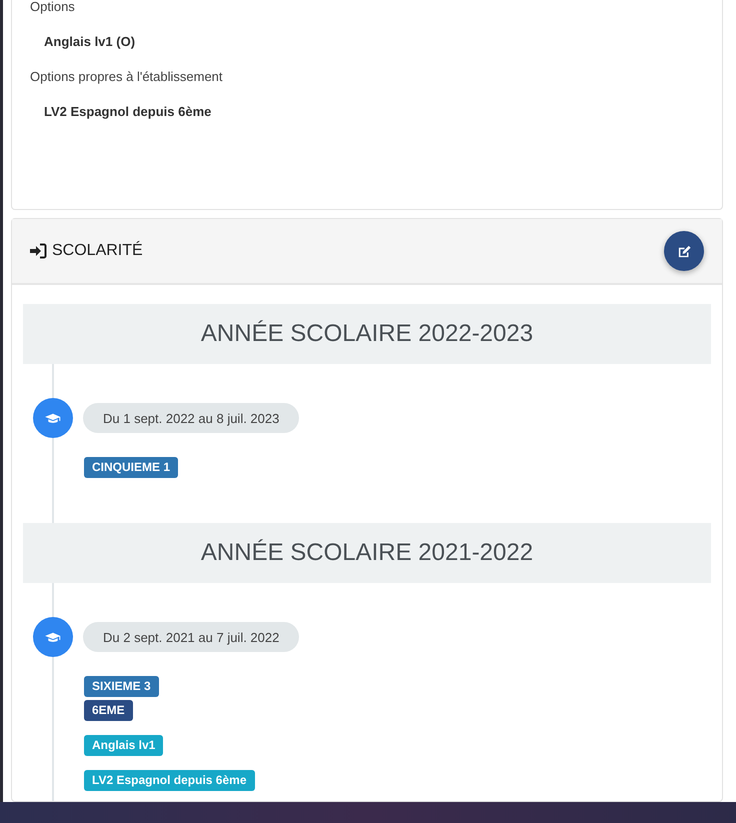  What do you see at coordinates (38, 251) in the screenshot?
I see `sign-in-icon` at bounding box center [38, 251].